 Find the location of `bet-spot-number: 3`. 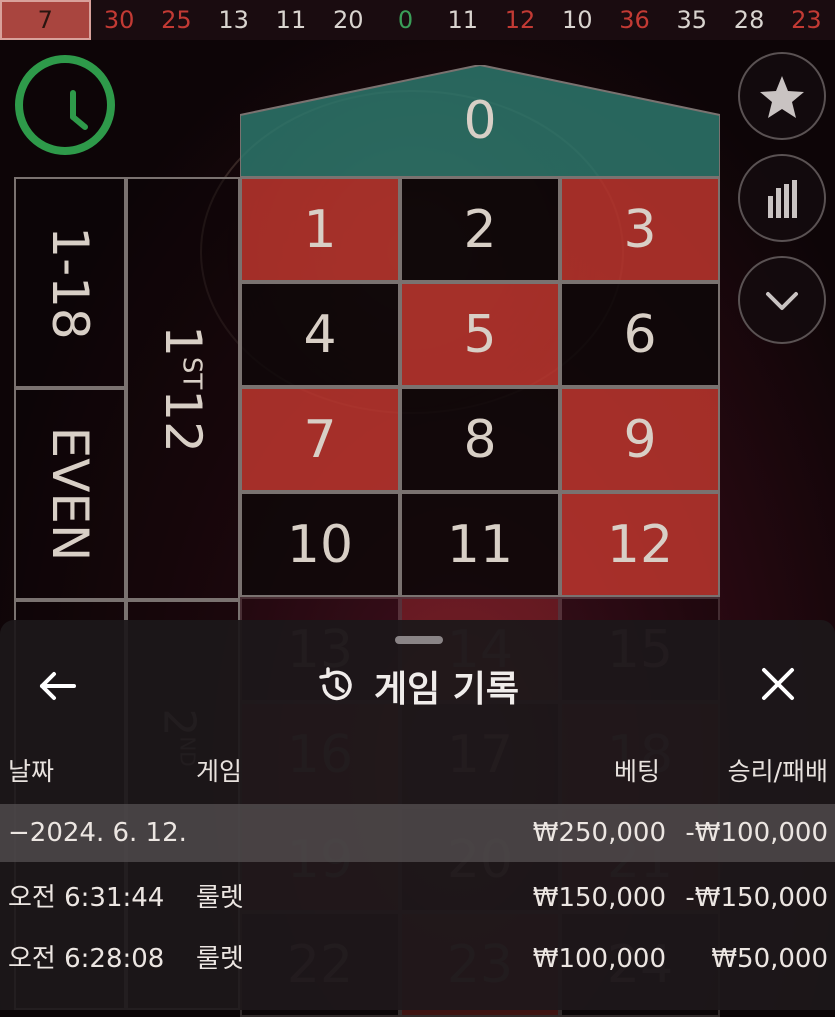

bet-spot-number: 3 is located at coordinates (640, 229).